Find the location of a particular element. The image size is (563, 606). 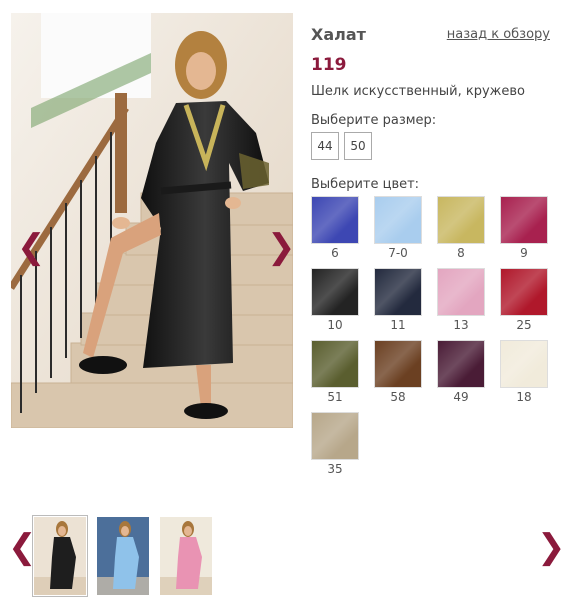

back-to-overview-link: назад к обзору is located at coordinates (498, 34).